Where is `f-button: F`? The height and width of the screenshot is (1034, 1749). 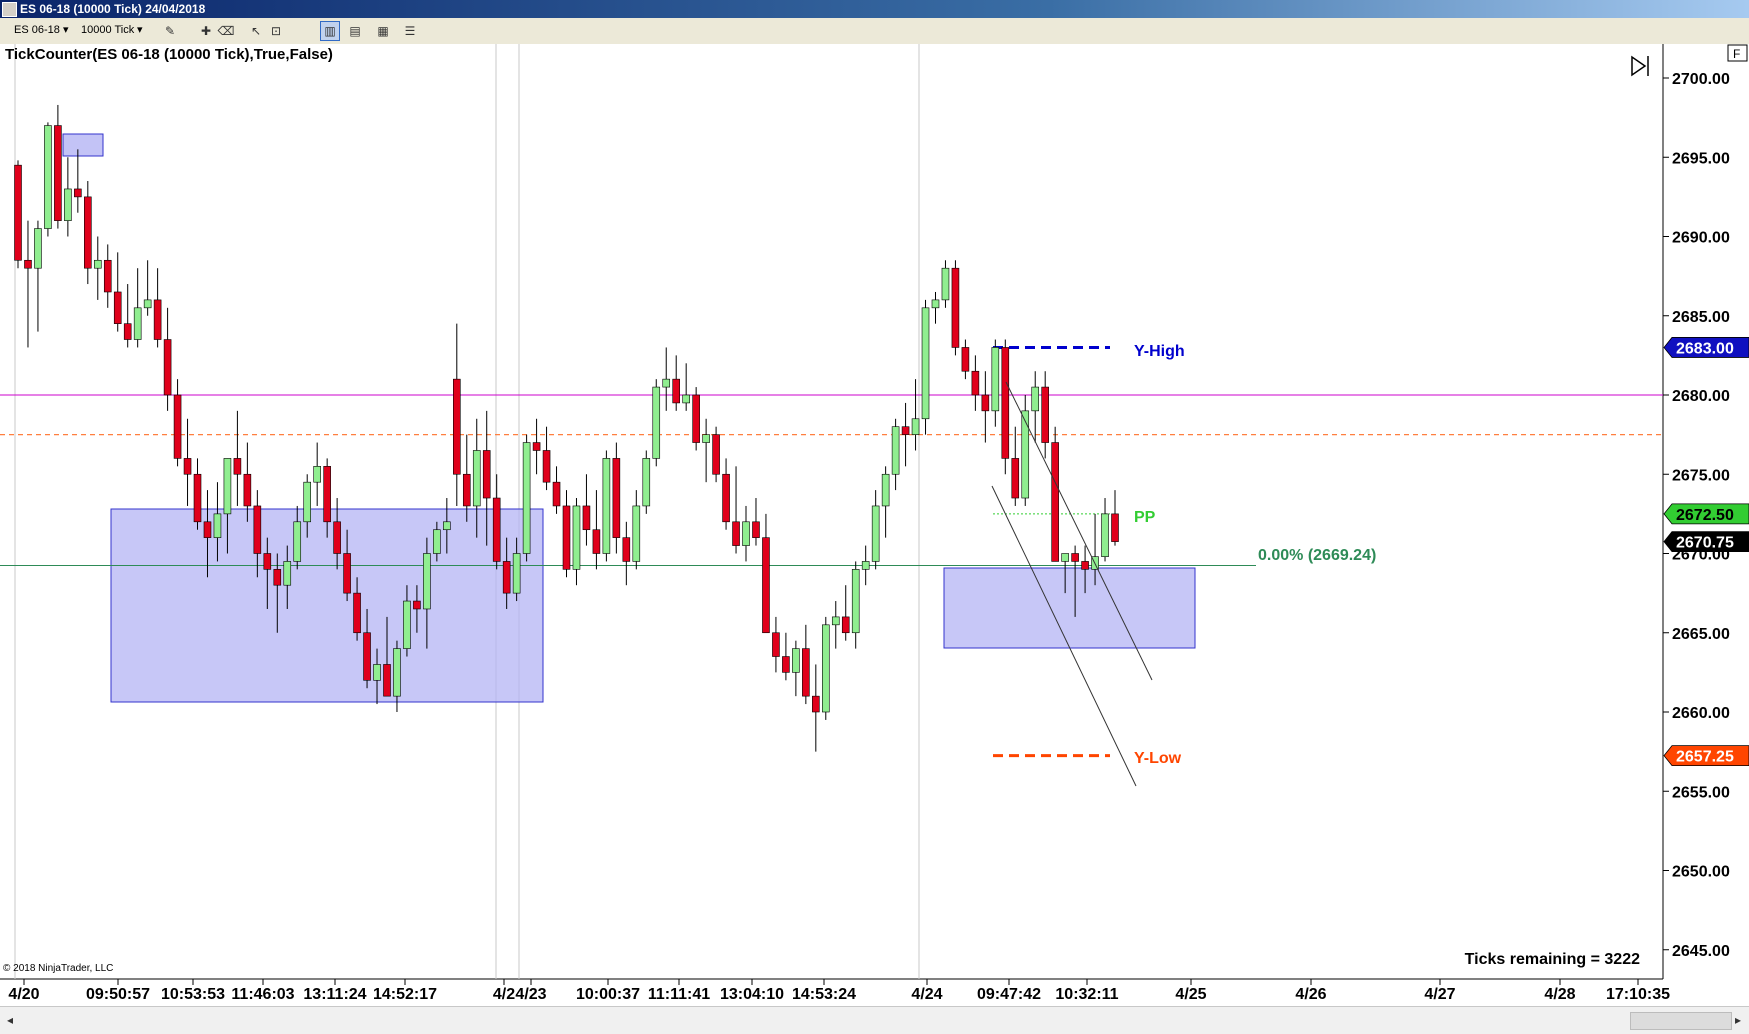
f-button: F is located at coordinates (1737, 53).